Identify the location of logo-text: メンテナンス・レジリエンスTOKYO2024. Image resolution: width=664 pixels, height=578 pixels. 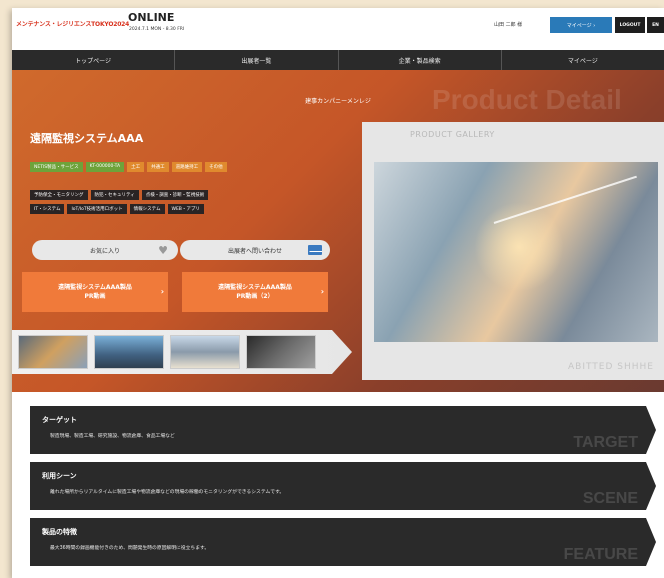
(73, 24).